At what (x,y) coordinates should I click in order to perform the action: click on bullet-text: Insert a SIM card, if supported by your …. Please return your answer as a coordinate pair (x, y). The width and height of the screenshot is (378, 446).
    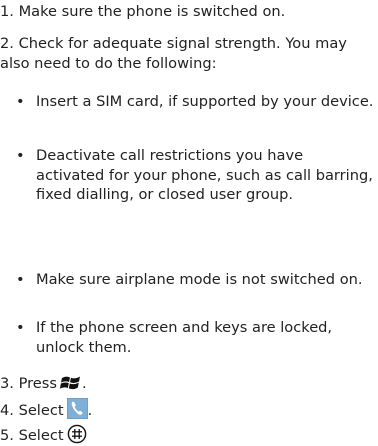
    Looking at the image, I should click on (205, 101).